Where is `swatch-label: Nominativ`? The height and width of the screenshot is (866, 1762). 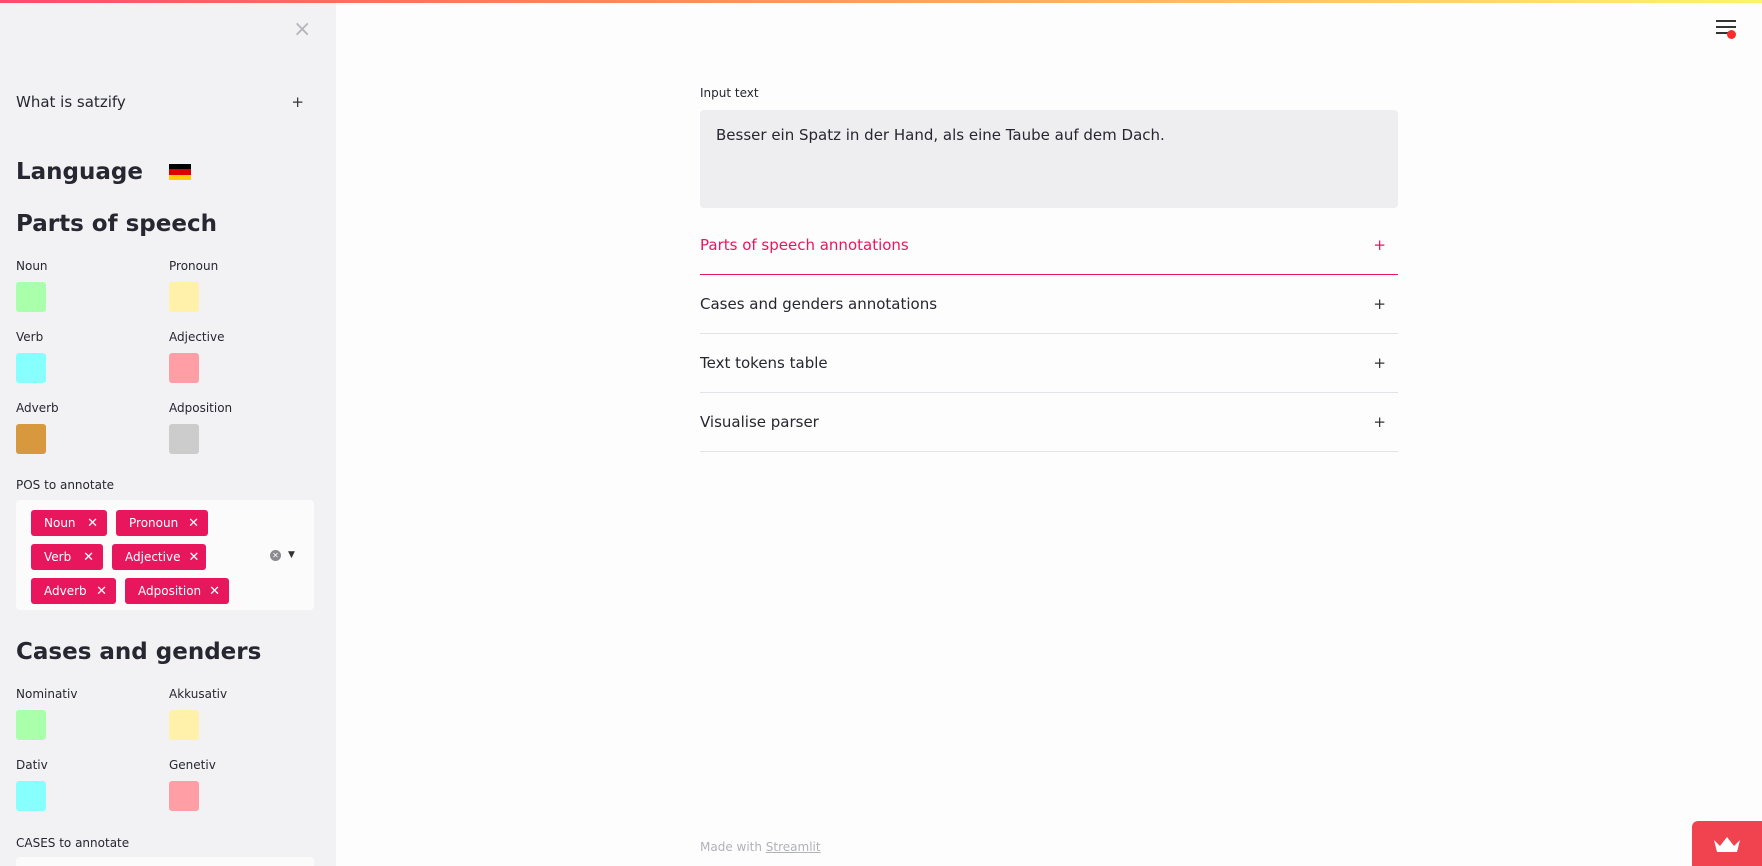 swatch-label: Nominativ is located at coordinates (47, 694).